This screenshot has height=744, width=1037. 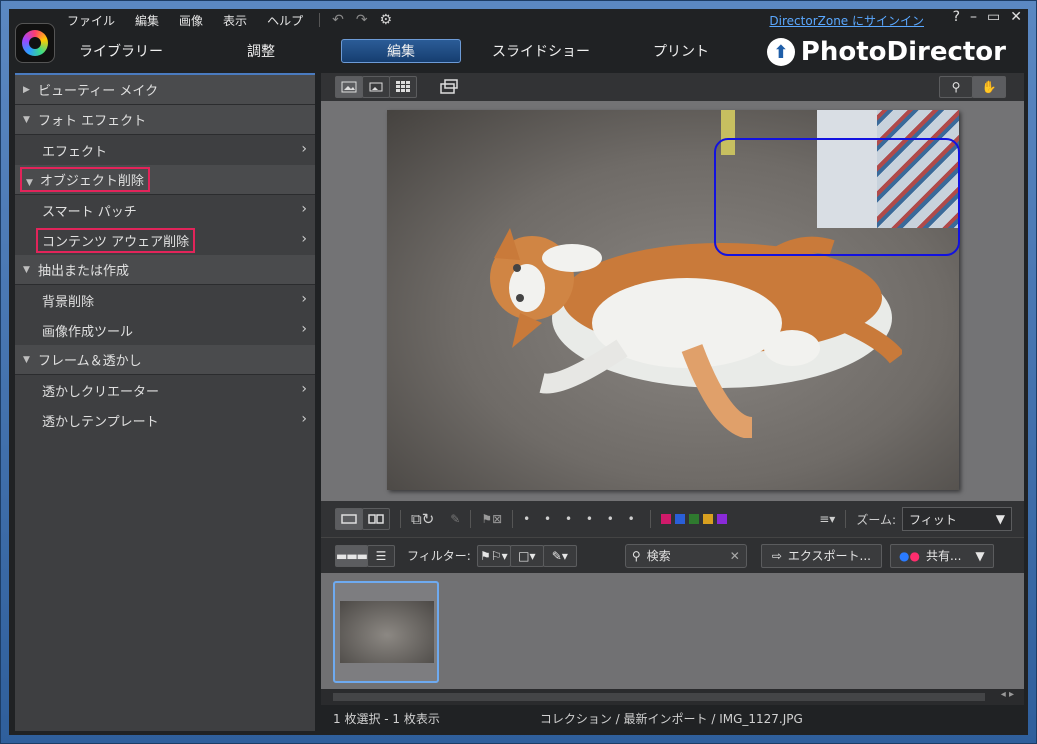 I want to click on layout-group, so click(x=362, y=519).